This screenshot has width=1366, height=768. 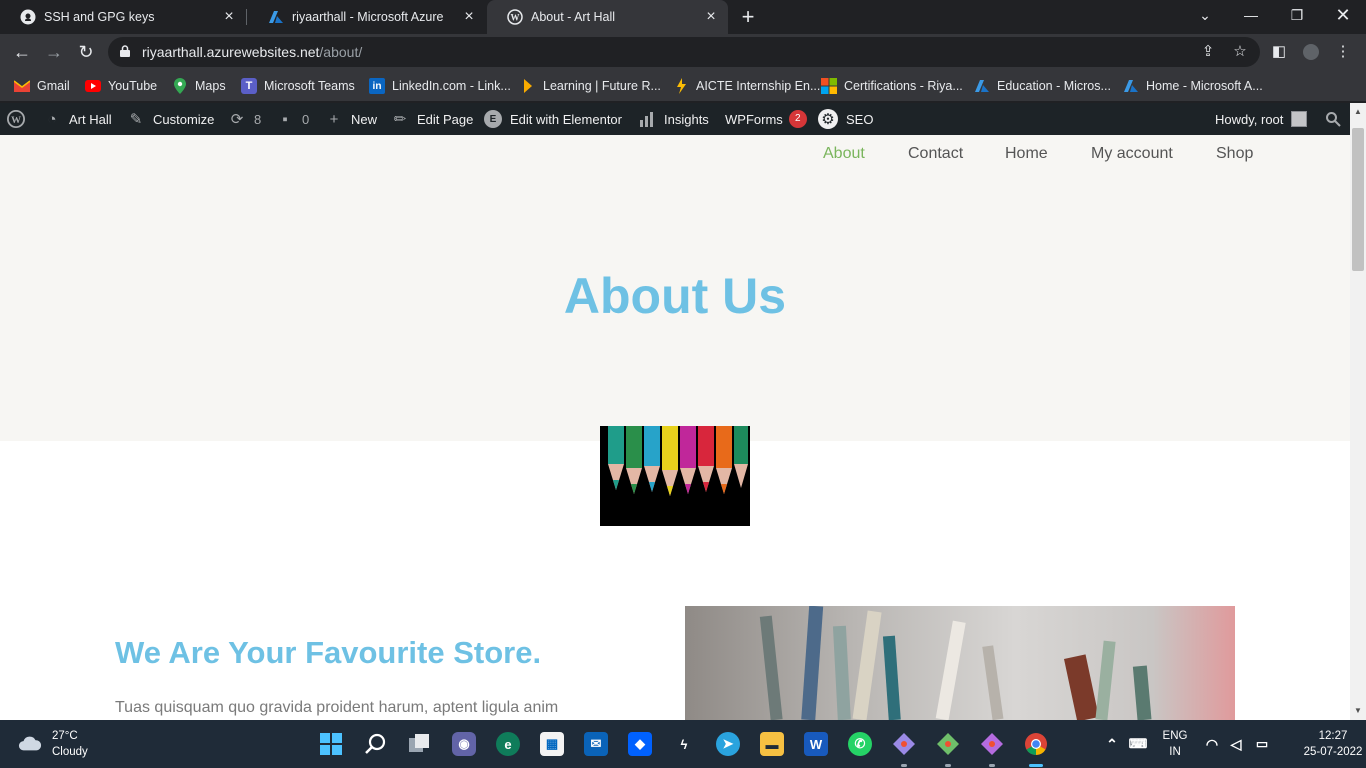 What do you see at coordinates (1026, 154) in the screenshot?
I see `nav-home: Home` at bounding box center [1026, 154].